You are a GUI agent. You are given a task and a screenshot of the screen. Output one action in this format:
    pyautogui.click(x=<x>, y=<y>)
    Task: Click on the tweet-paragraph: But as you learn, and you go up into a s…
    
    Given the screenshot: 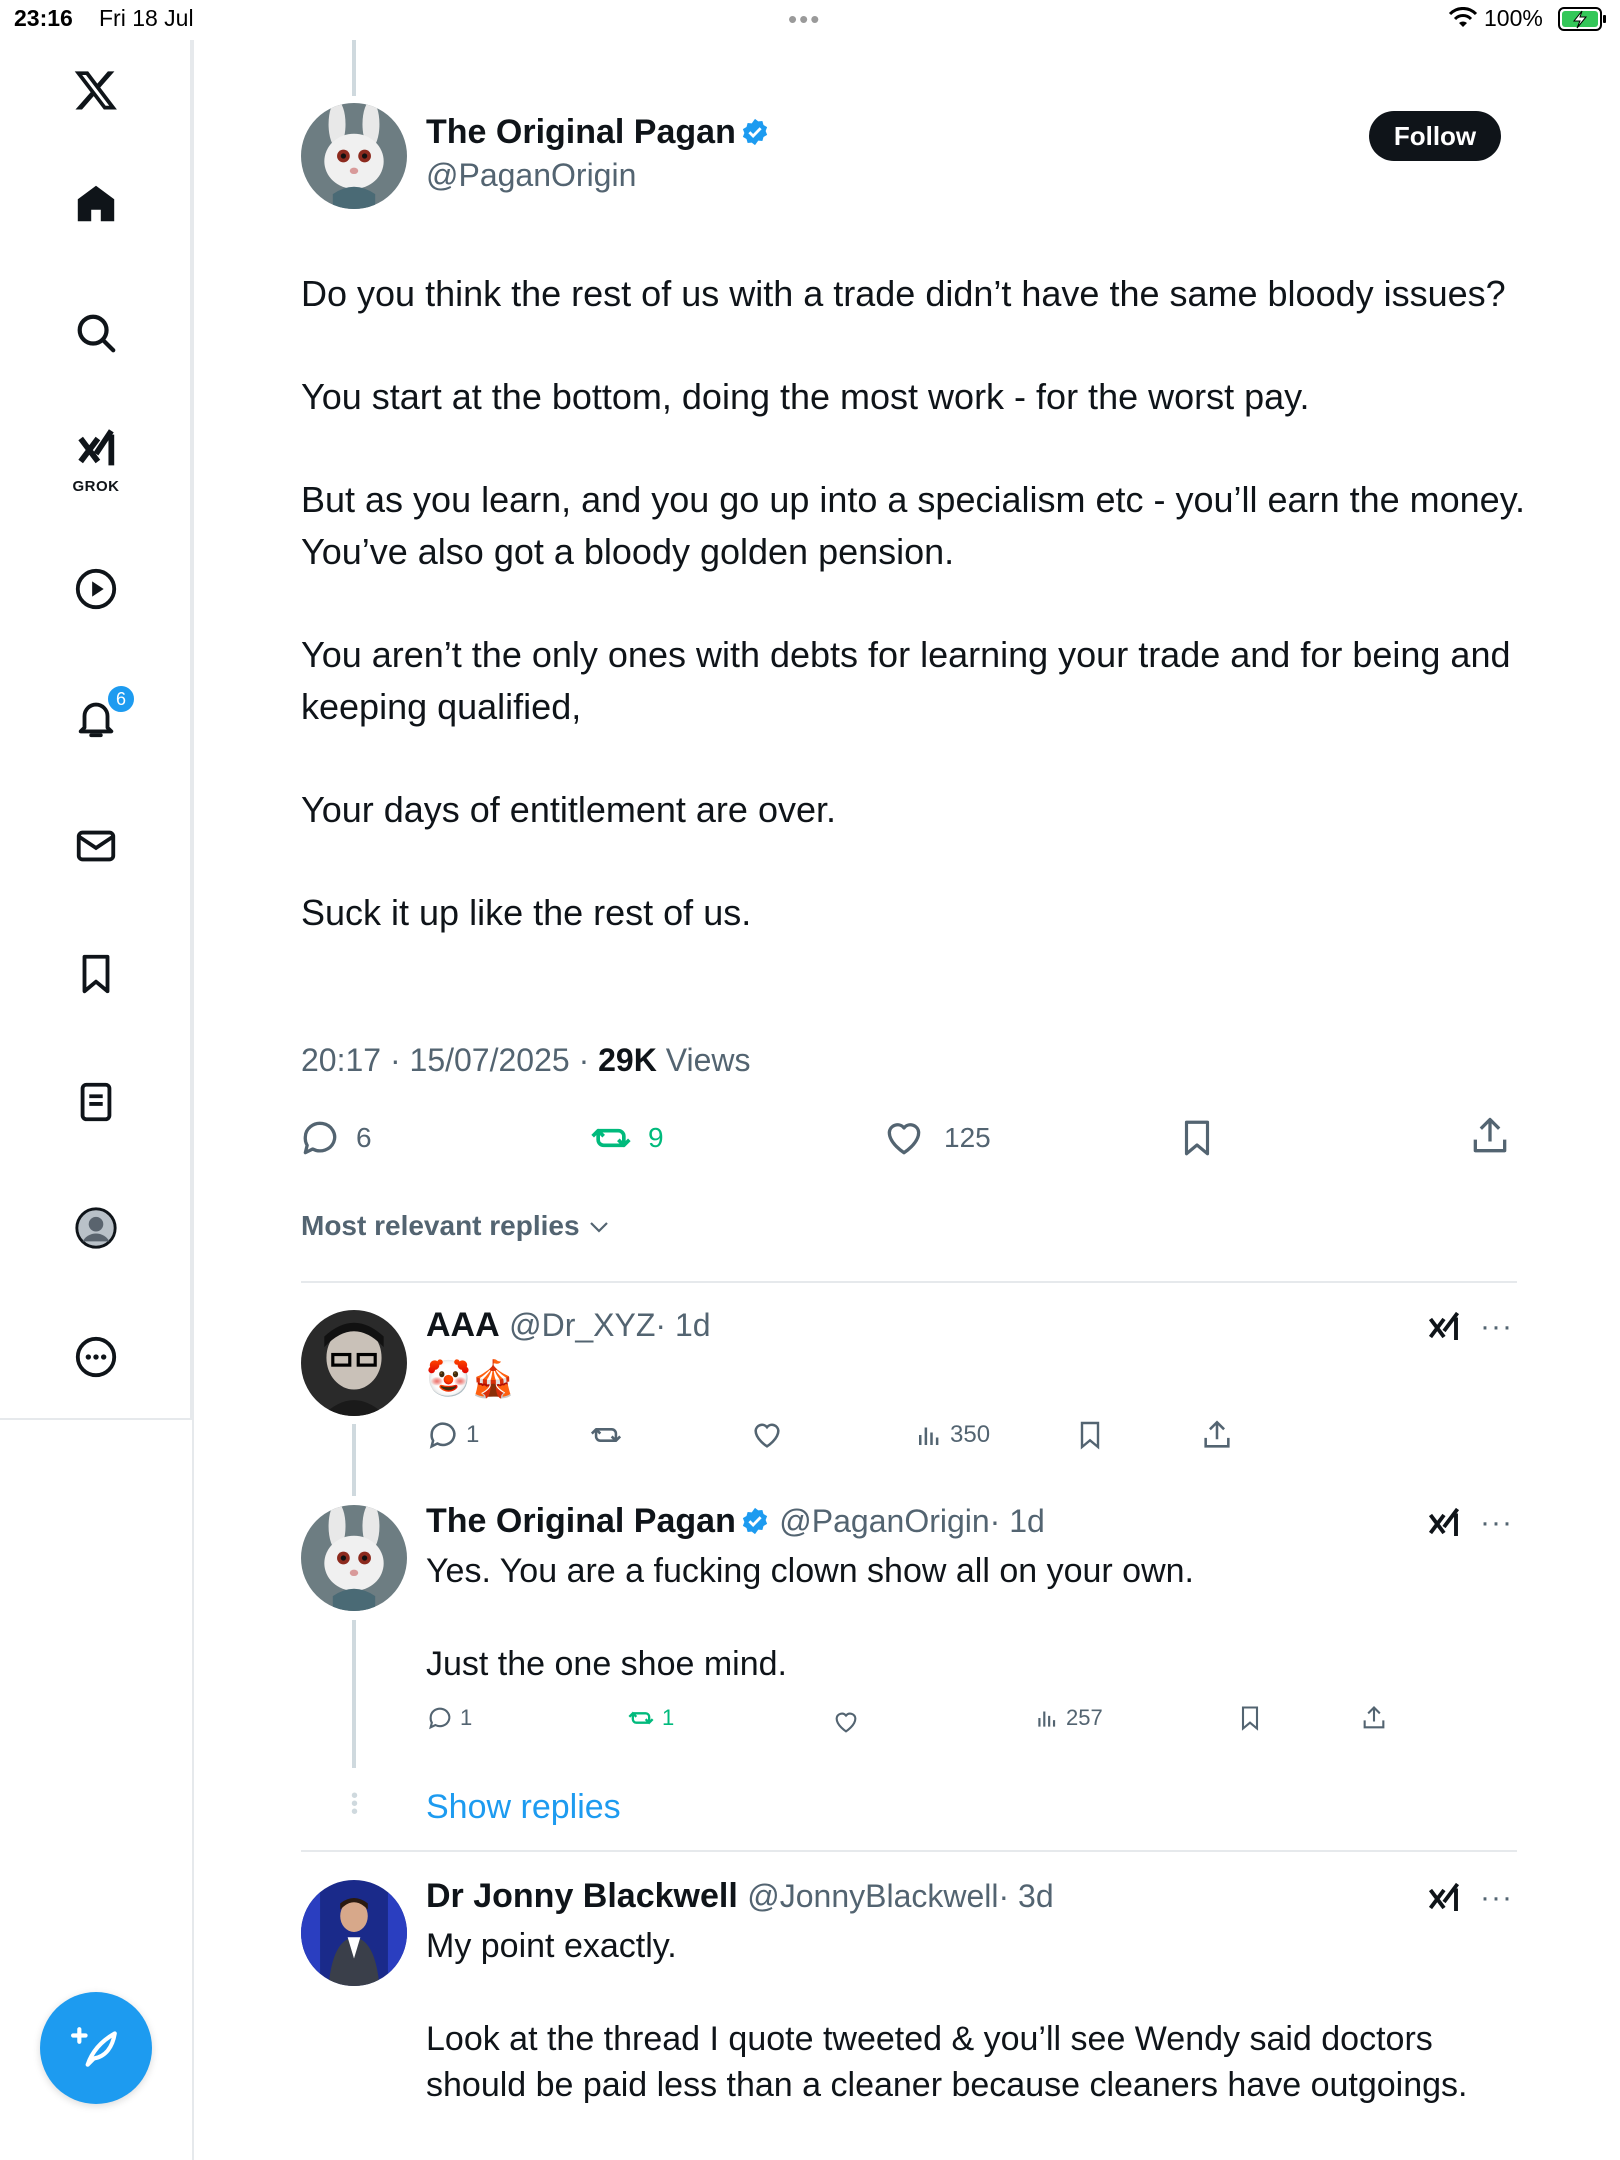 What is the action you would take?
    pyautogui.click(x=913, y=525)
    